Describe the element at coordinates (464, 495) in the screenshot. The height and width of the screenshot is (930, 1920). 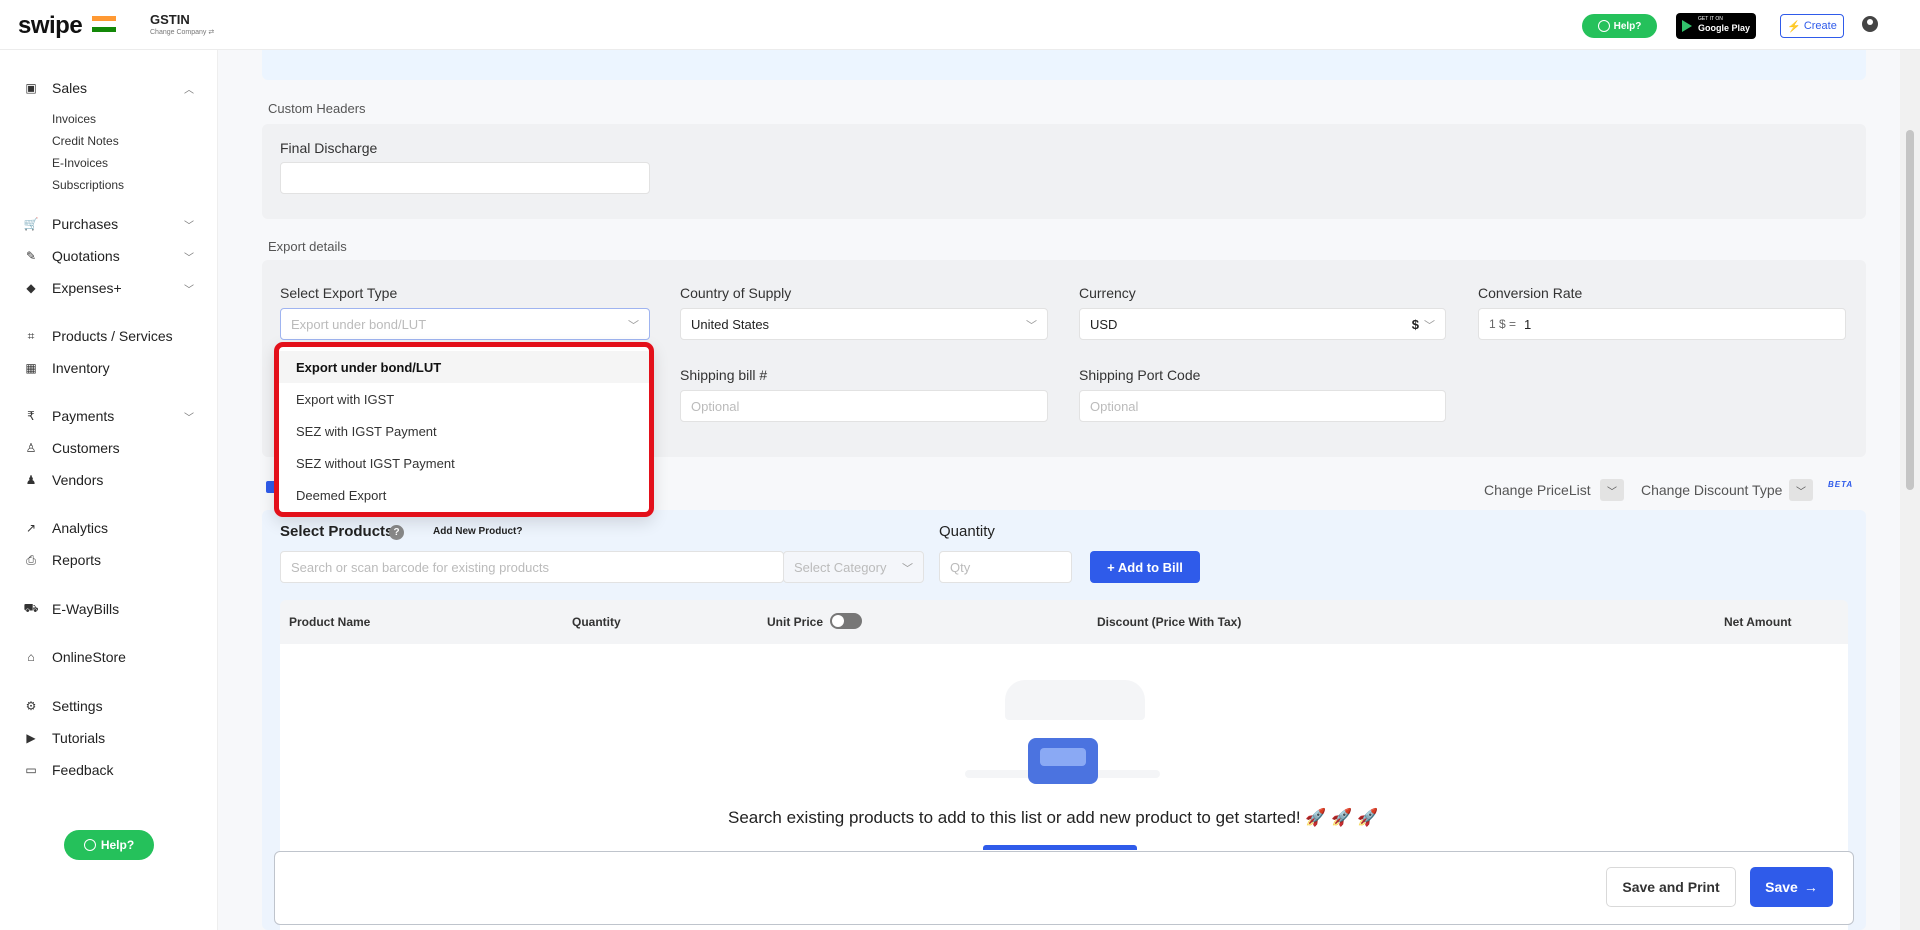
I see `dropdown-option-deemed-export: Deemed Export` at that location.